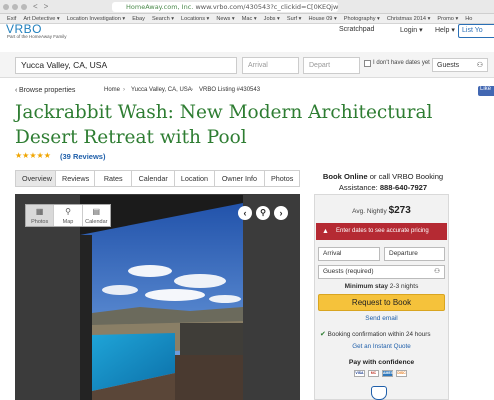  Describe the element at coordinates (270, 65) in the screenshot. I see `arrival-date-input: Arrival` at that location.